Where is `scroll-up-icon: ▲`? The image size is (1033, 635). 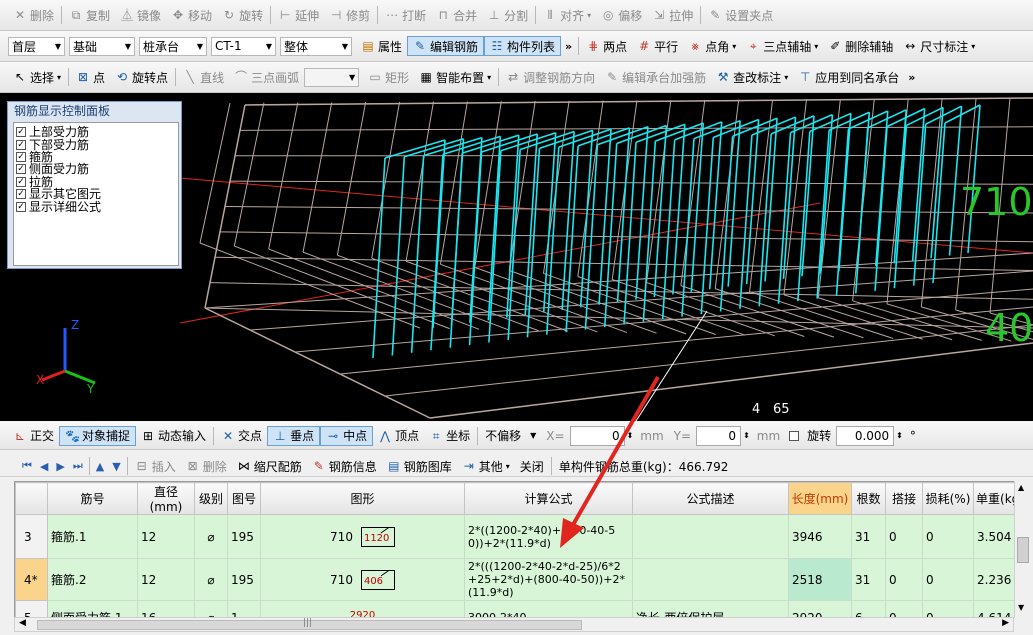
scroll-up-icon: ▲ is located at coordinates (1021, 487).